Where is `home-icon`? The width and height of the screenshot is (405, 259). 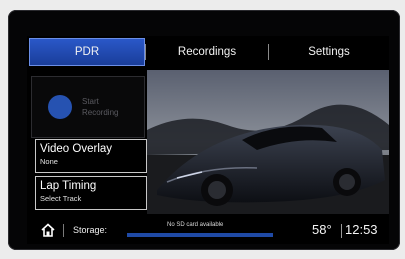
home-icon is located at coordinates (48, 230).